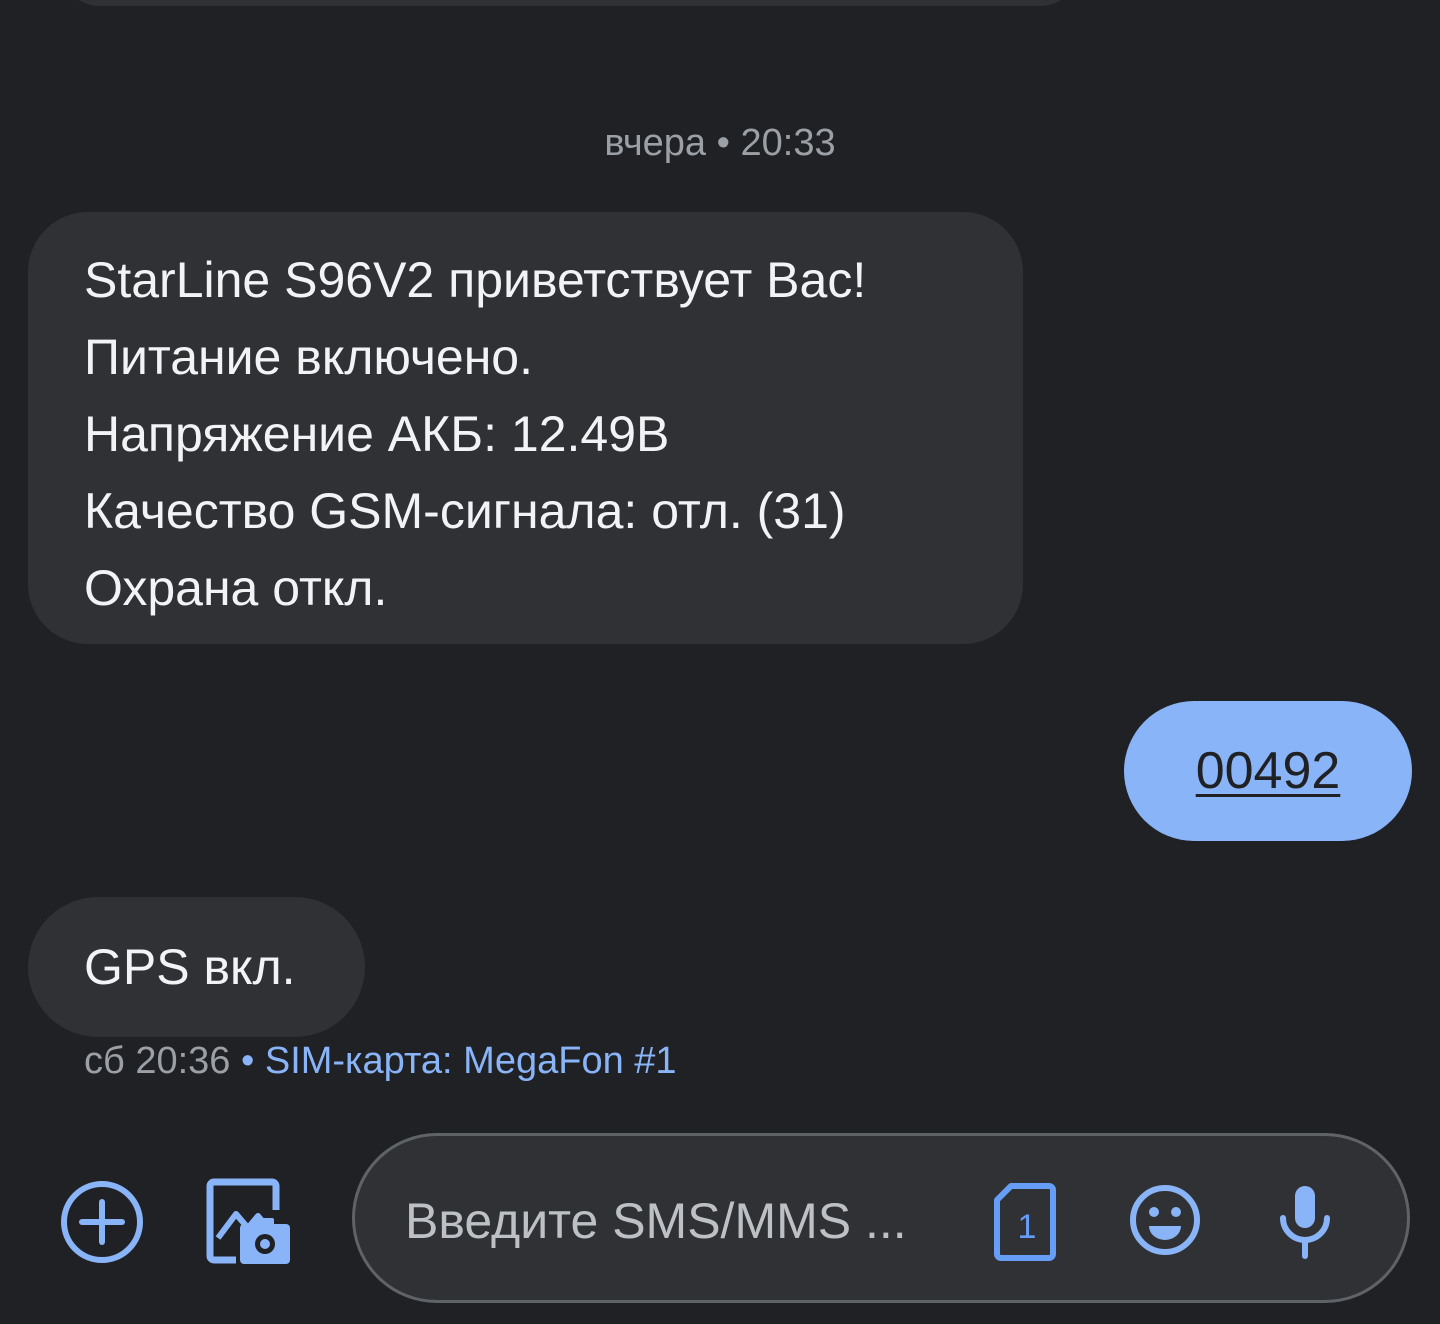 This screenshot has height=1324, width=1440. I want to click on incoming-message-bubble: GPS вкл., so click(196, 967).